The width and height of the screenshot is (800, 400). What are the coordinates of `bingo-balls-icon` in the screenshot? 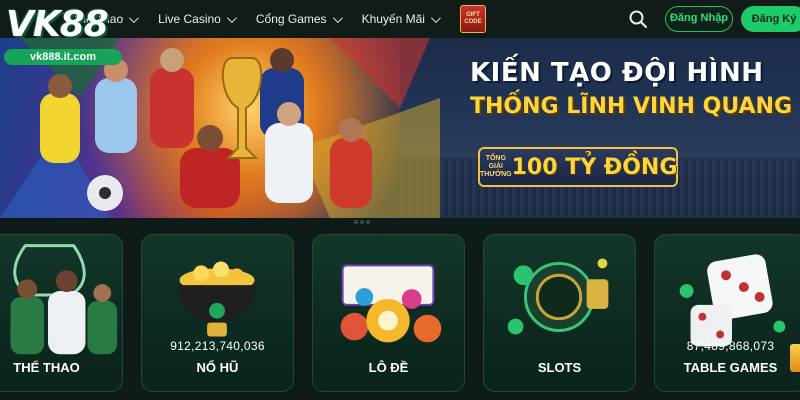 It's located at (391, 303).